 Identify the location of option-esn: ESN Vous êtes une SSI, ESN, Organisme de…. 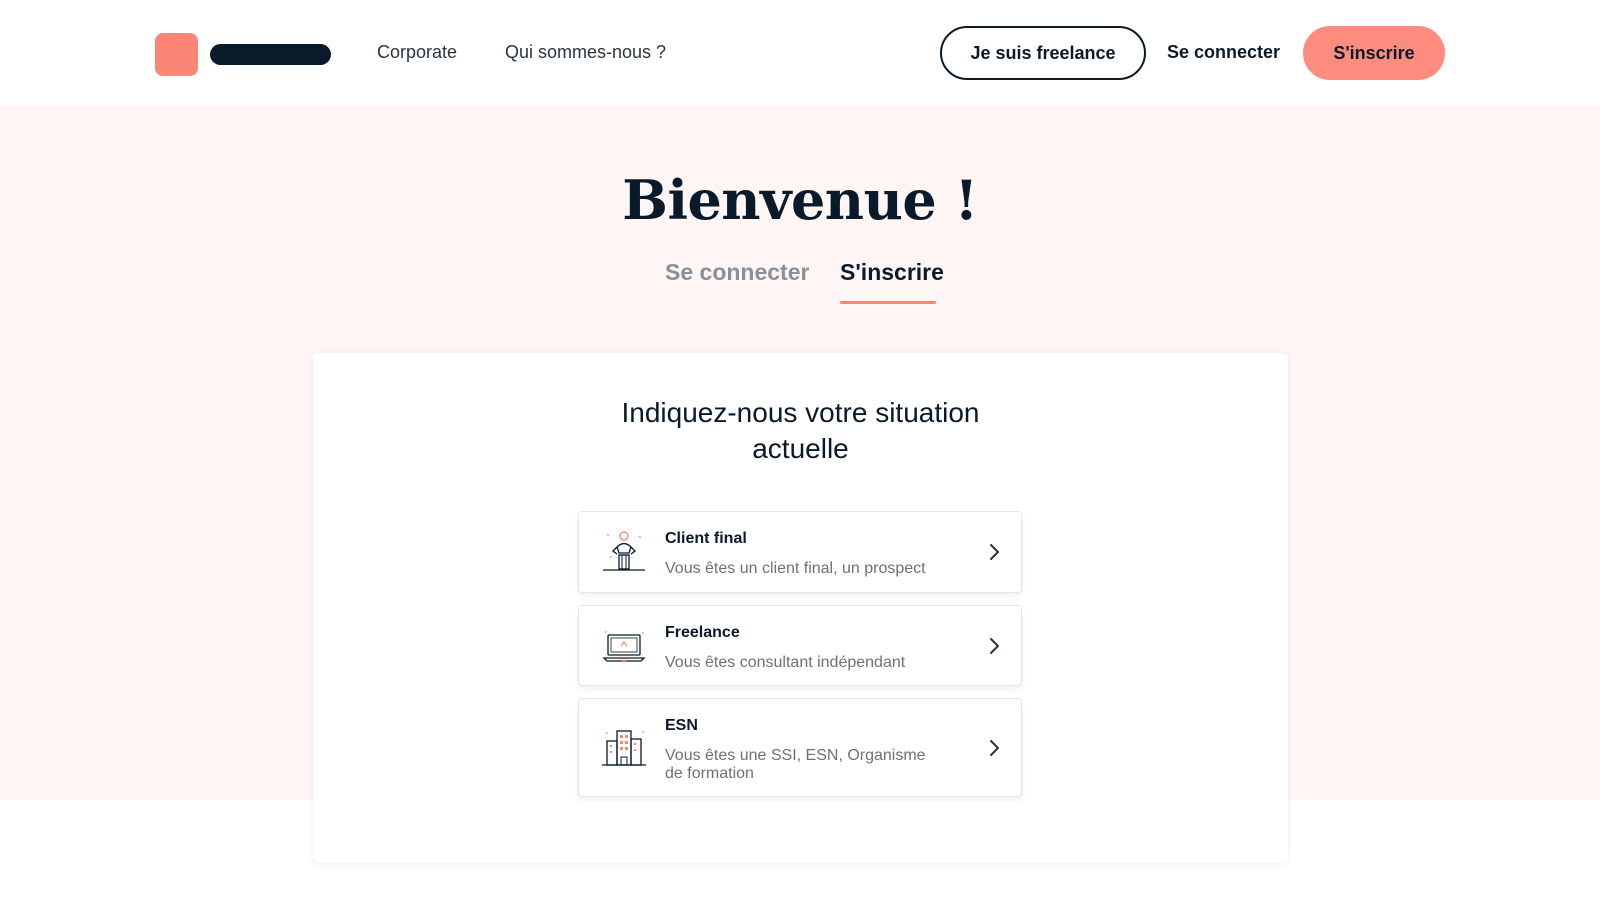
(800, 747).